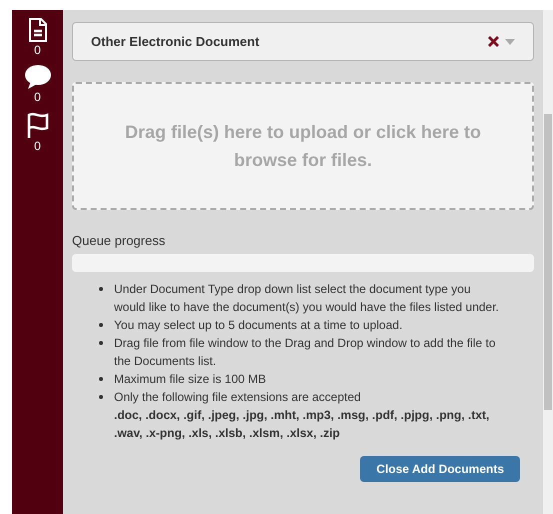  Describe the element at coordinates (510, 41) in the screenshot. I see `caret-icon` at that location.